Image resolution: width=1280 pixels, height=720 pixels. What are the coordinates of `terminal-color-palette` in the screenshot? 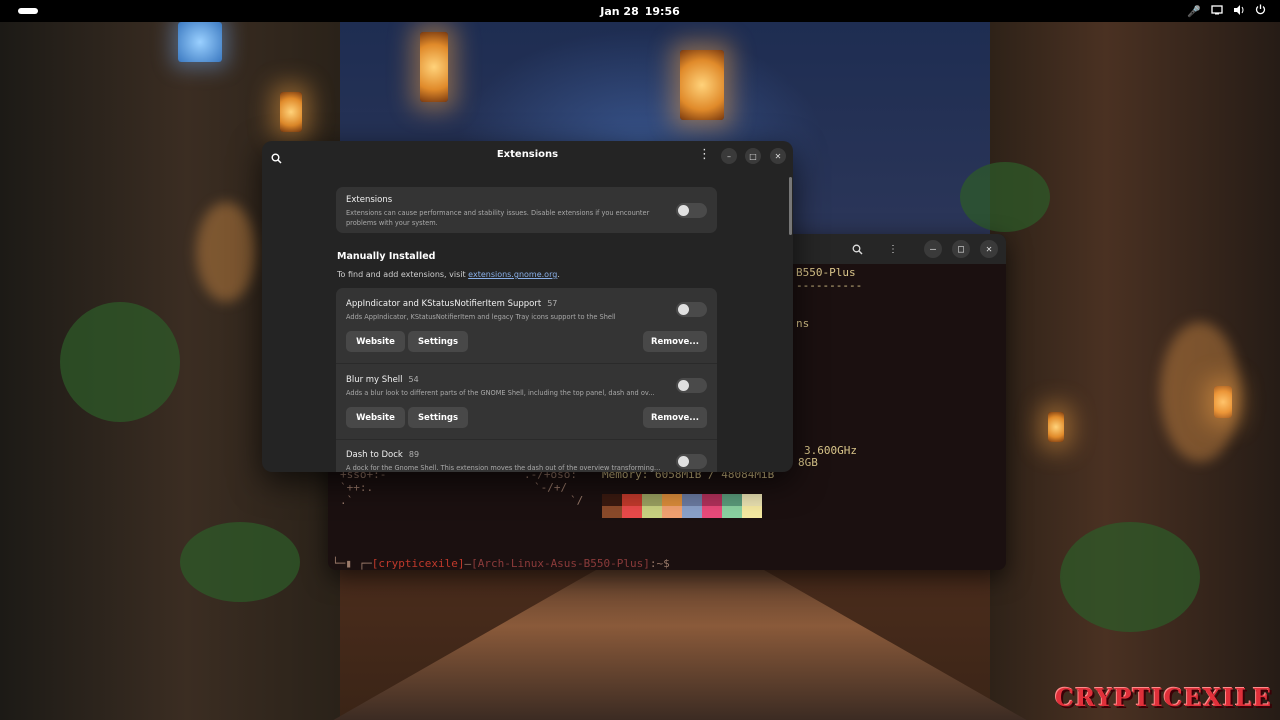 It's located at (682, 506).